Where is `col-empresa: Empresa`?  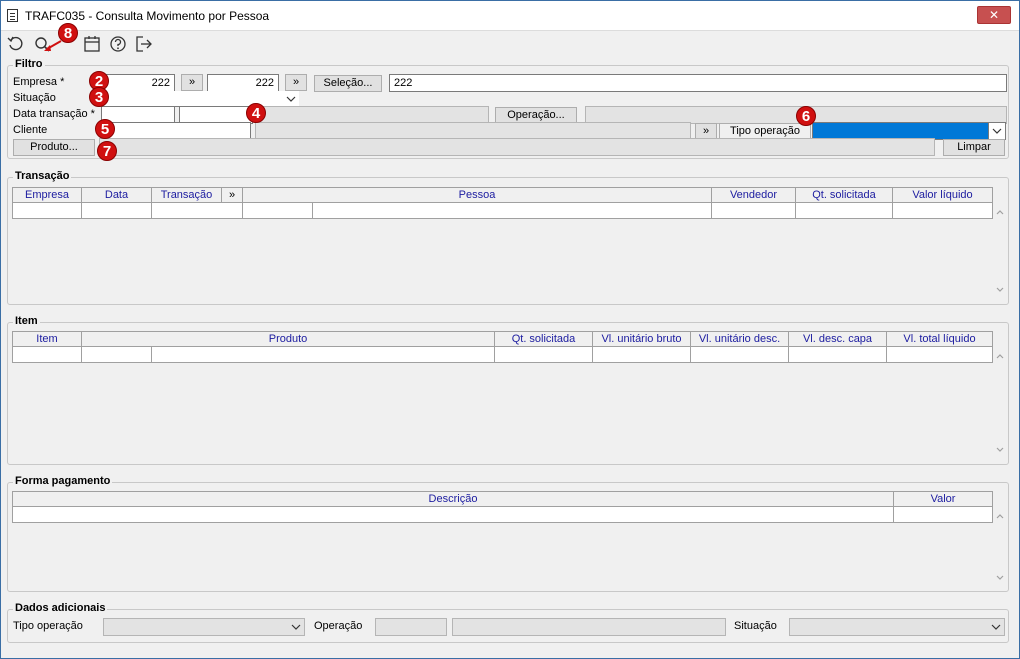 col-empresa: Empresa is located at coordinates (47, 195).